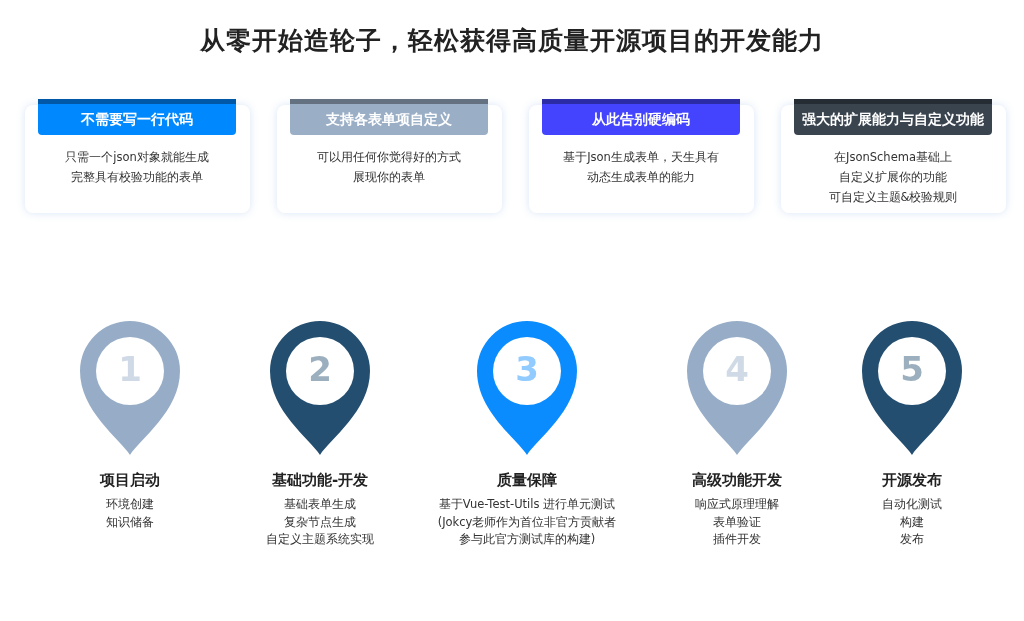 This screenshot has width=1024, height=621. I want to click on step-number: 5, so click(912, 369).